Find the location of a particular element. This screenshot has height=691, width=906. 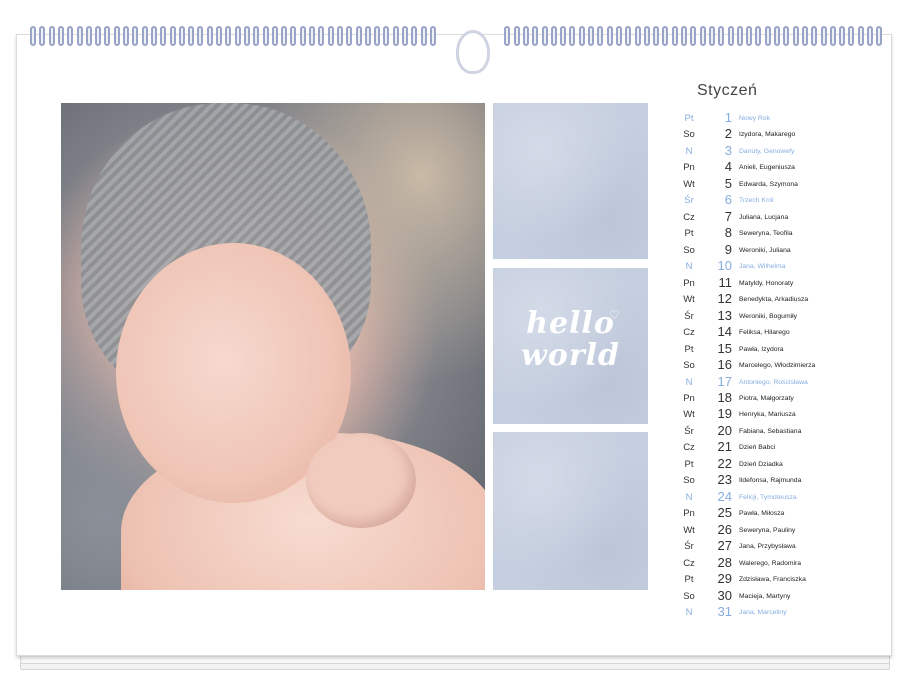

day-number: 7 is located at coordinates (728, 216).